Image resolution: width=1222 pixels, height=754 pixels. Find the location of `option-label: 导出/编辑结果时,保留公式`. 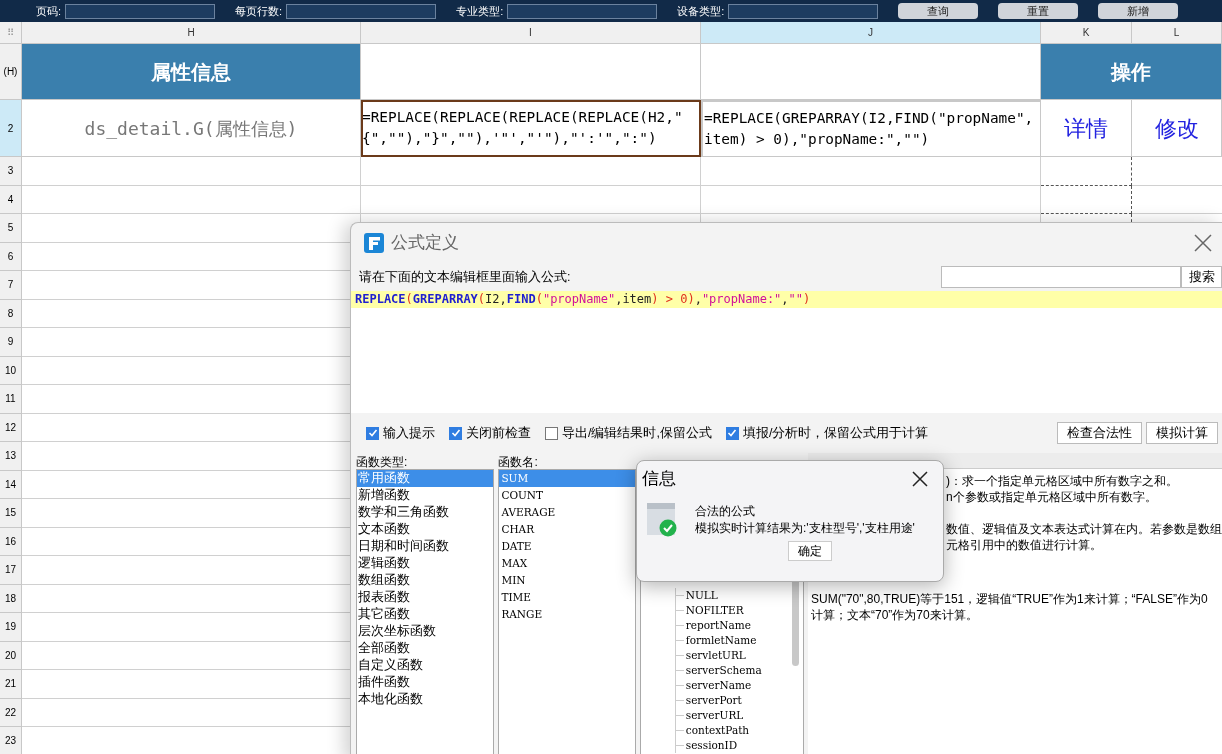

option-label: 导出/编辑结果时,保留公式 is located at coordinates (637, 433).